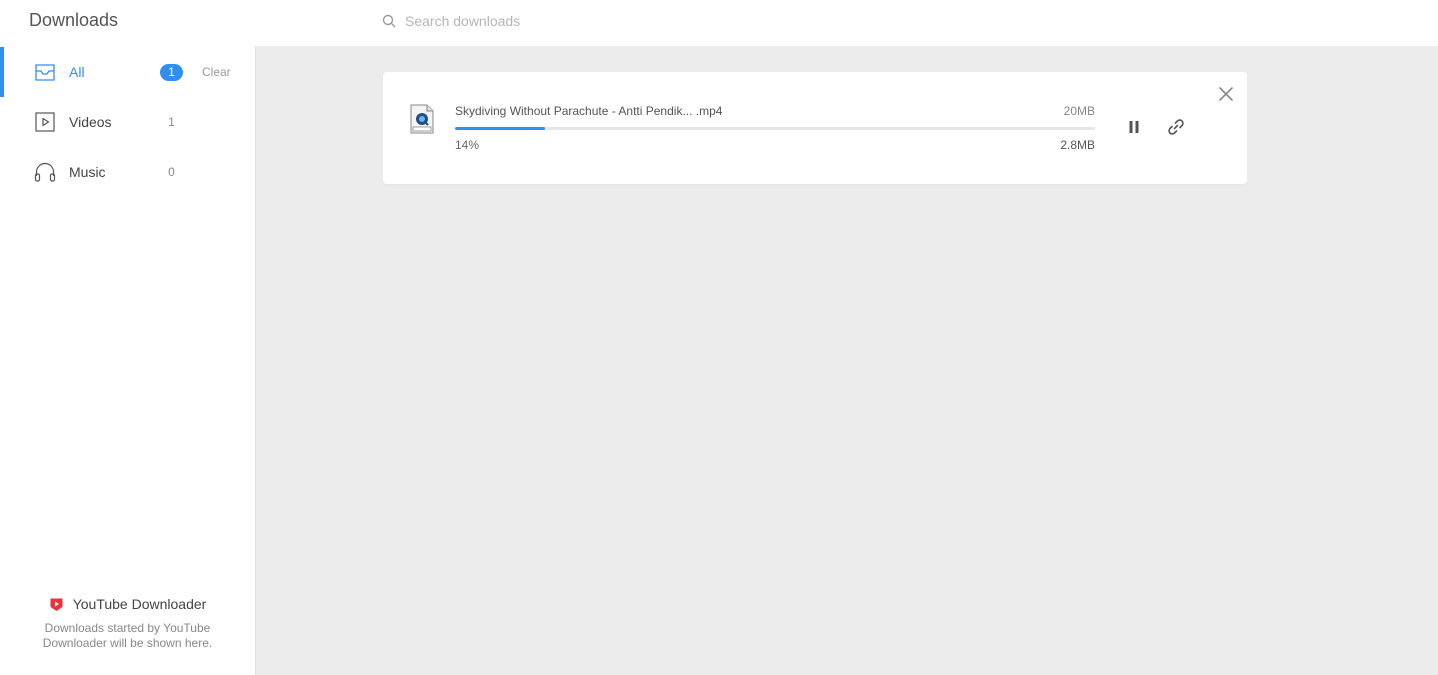 This screenshot has height=675, width=1438. What do you see at coordinates (171, 122) in the screenshot?
I see `count-label: 1` at bounding box center [171, 122].